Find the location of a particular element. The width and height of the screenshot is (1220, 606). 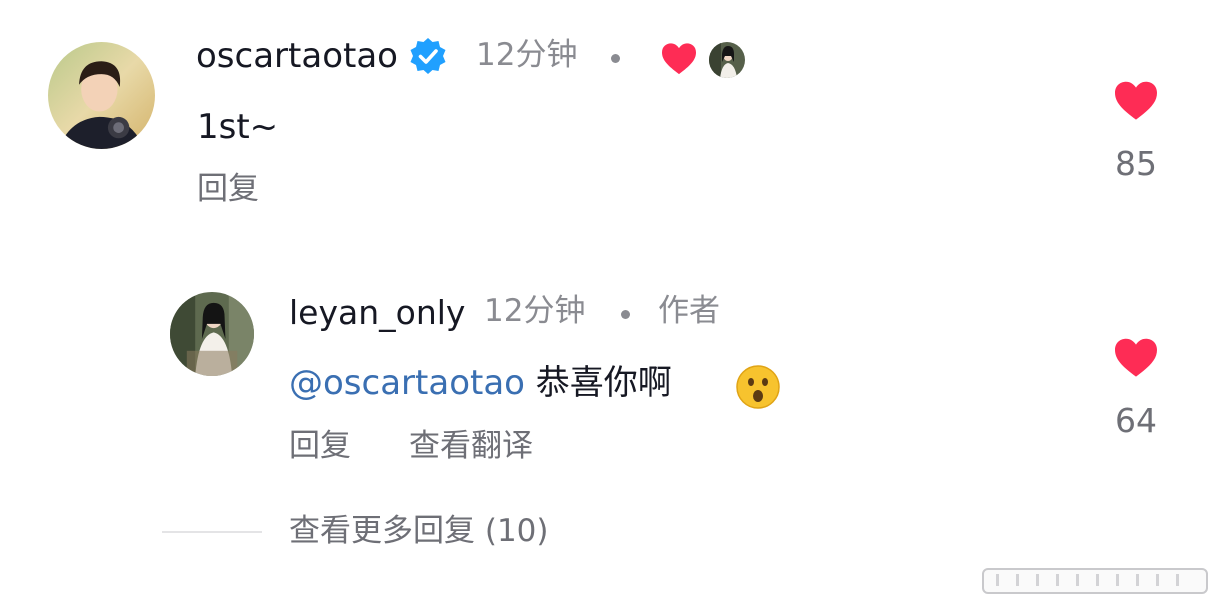

creator-mini-avatar is located at coordinates (727, 60).